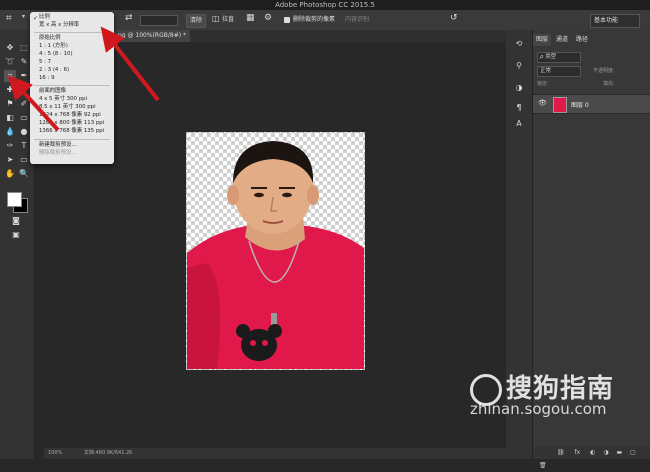 The height and width of the screenshot is (472, 650). Describe the element at coordinates (580, 104) in the screenshot. I see `layer-name: 图层 0` at that location.